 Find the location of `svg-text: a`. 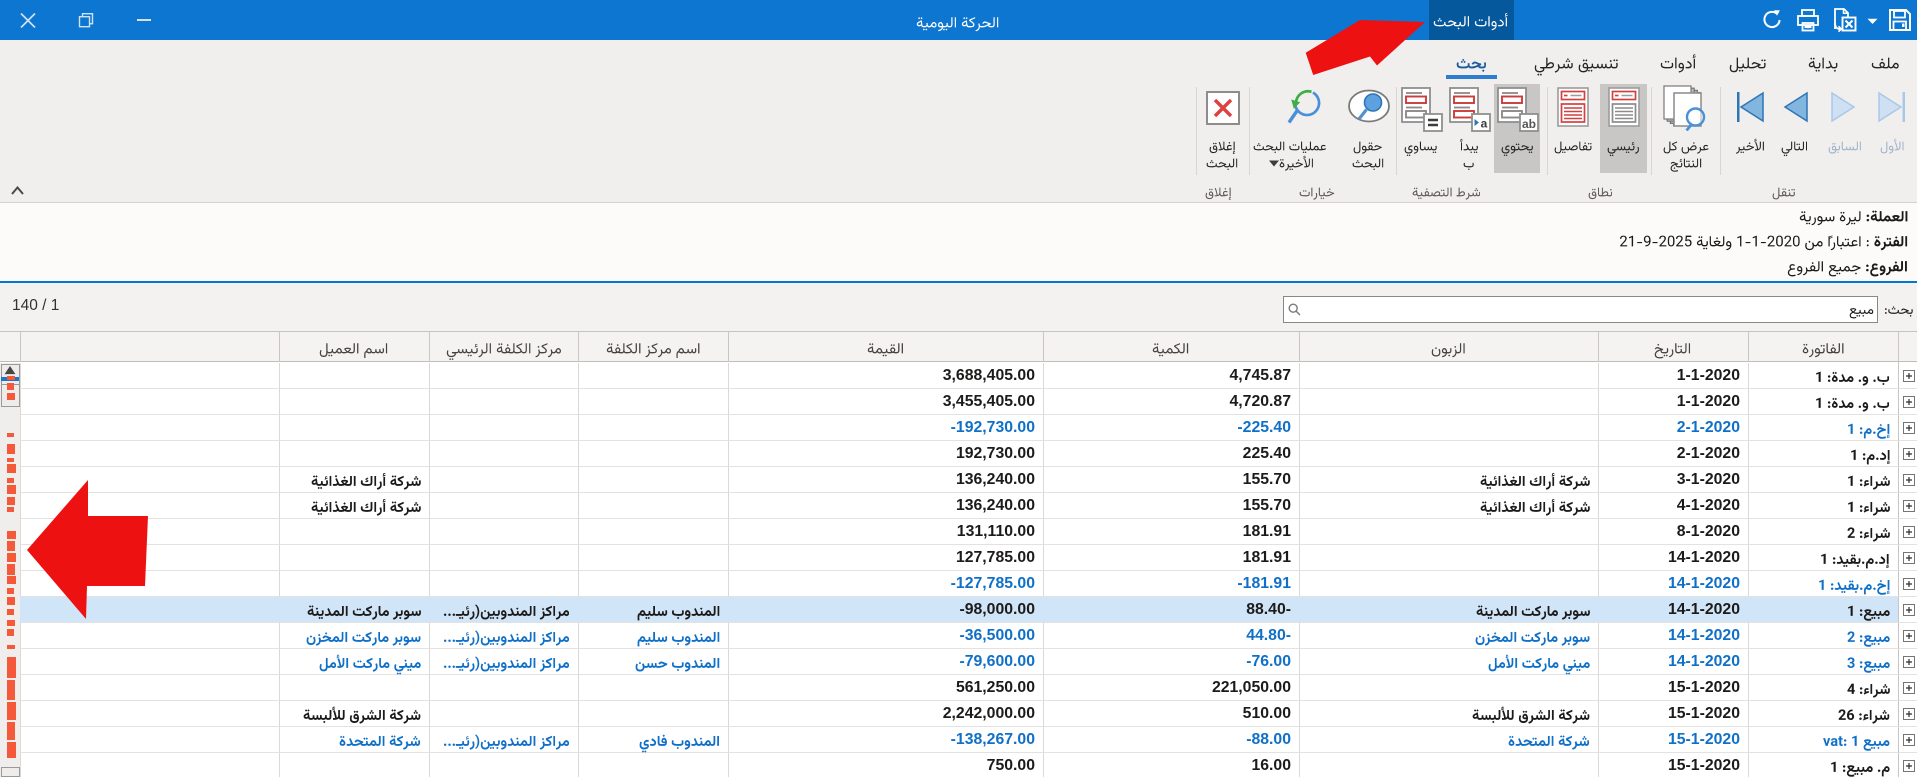

svg-text: a is located at coordinates (1484, 124).